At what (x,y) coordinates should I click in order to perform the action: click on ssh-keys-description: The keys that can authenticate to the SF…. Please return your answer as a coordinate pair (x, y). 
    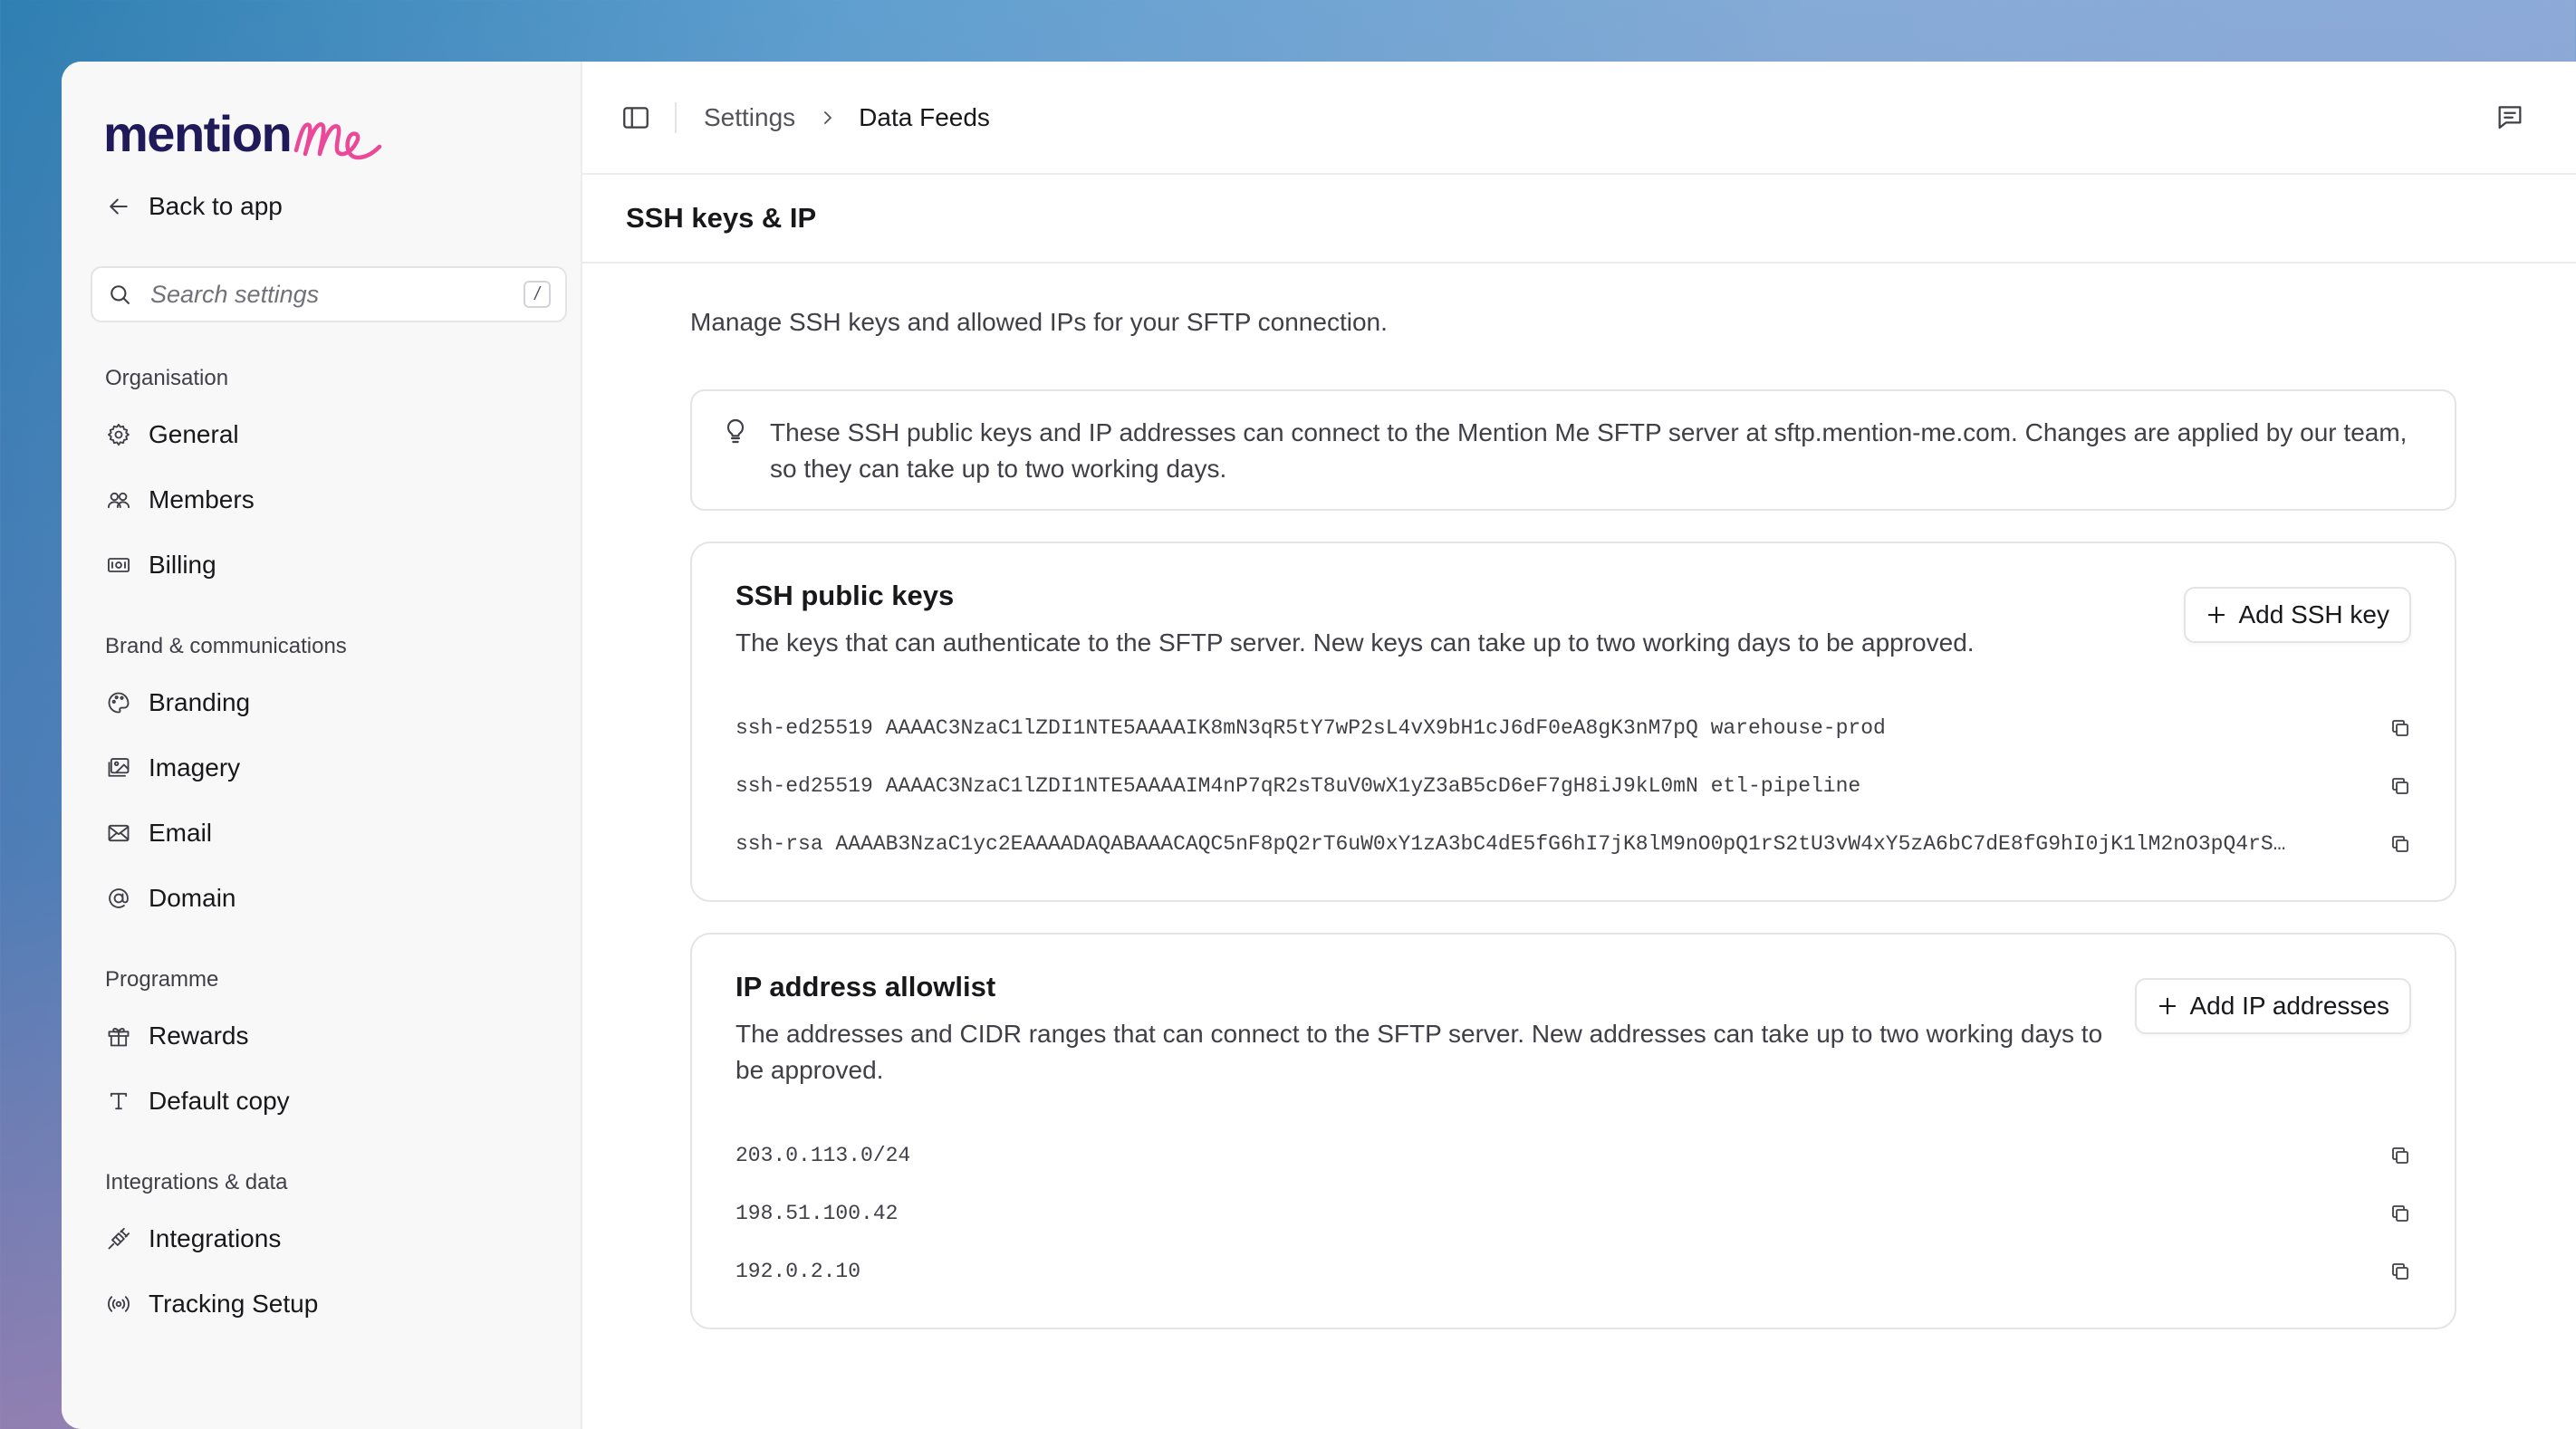
    Looking at the image, I should click on (1355, 642).